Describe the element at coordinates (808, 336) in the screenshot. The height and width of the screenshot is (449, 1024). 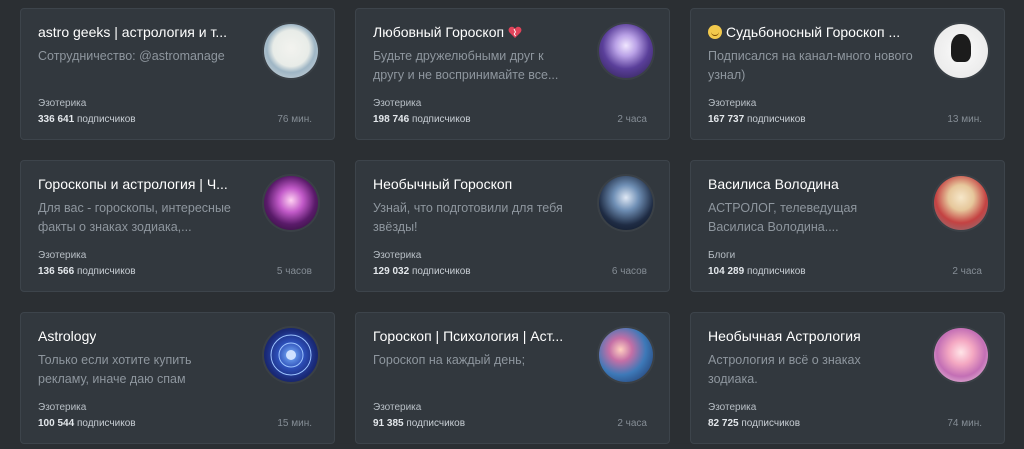
I see `channel-title: Необычная Астрология` at that location.